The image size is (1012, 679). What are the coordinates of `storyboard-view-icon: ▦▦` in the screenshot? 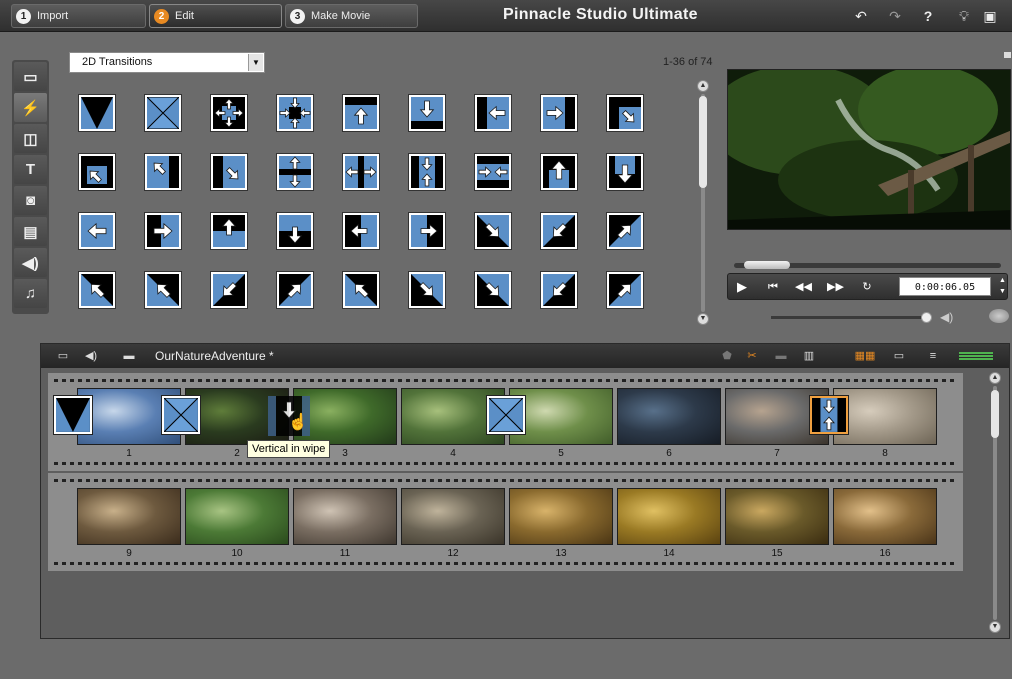 It's located at (865, 356).